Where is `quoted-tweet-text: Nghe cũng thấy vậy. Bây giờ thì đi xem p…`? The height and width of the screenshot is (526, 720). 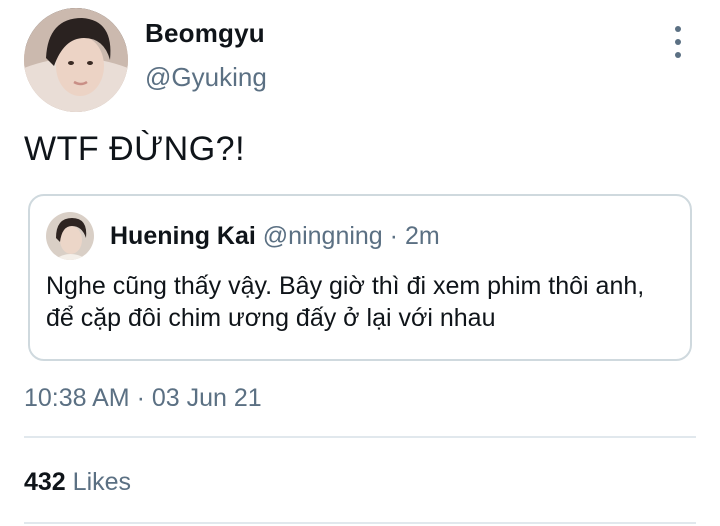
quoted-tweet-text: Nghe cũng thấy vậy. Bây giờ thì đi xem p… is located at coordinates (345, 302).